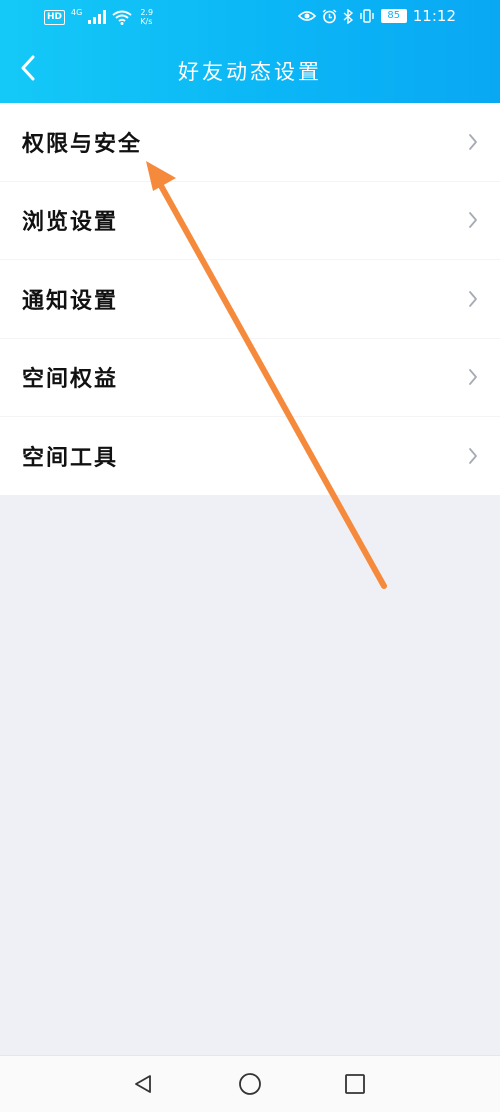 Image resolution: width=500 pixels, height=1112 pixels. Describe the element at coordinates (82, 143) in the screenshot. I see `list-item-label: 权限与安全` at that location.